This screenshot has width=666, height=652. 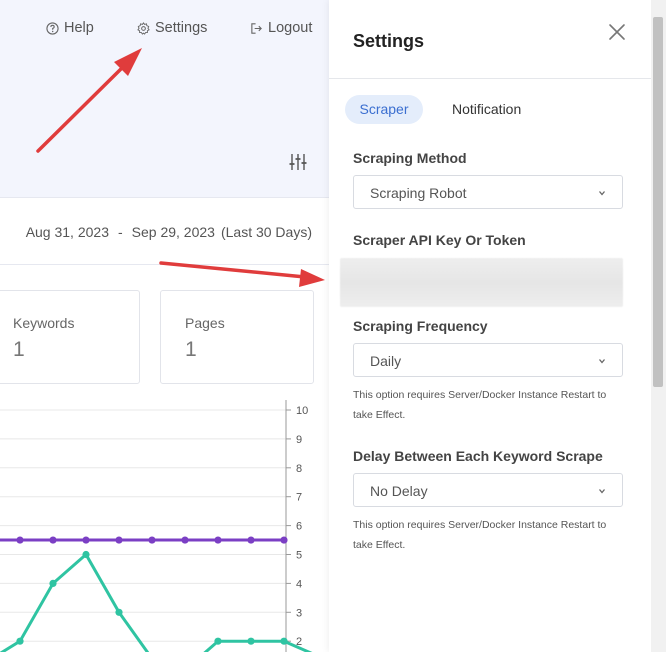 I want to click on y-tick-label: 6, so click(x=299, y=527).